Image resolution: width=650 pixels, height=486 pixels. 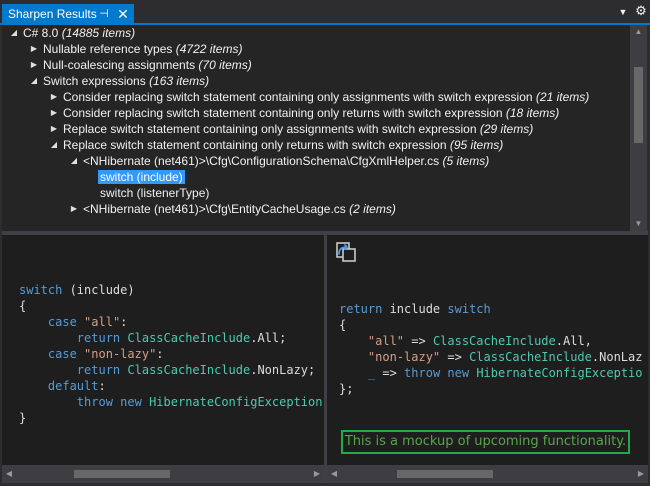 I want to click on pin-icon: ⊣, so click(x=104, y=14).